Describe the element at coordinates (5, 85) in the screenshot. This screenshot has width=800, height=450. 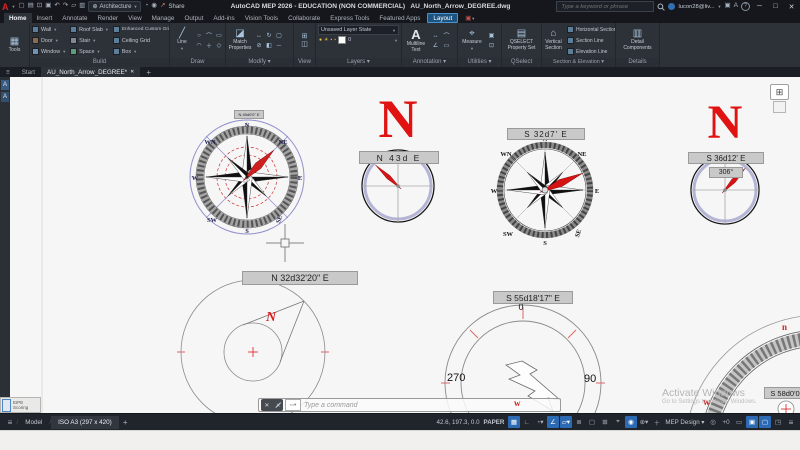
I see `palette-icon-a1: A` at that location.